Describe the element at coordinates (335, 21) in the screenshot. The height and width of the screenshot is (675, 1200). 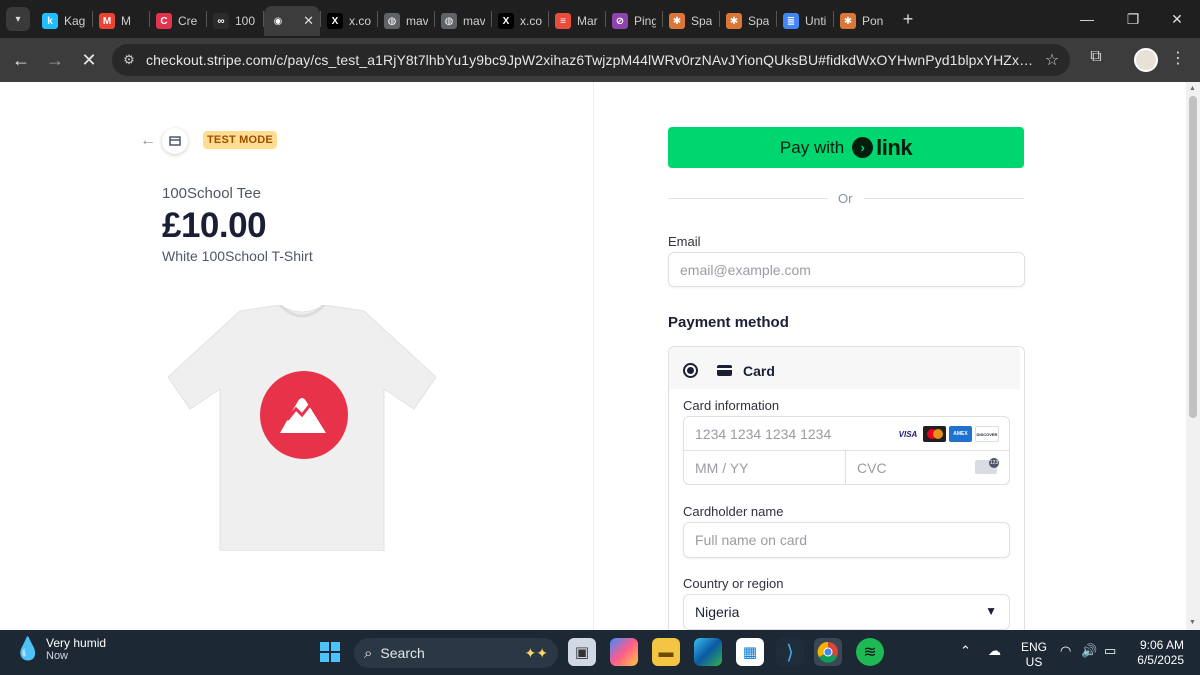
I see `tab-favicon-icon: X` at that location.